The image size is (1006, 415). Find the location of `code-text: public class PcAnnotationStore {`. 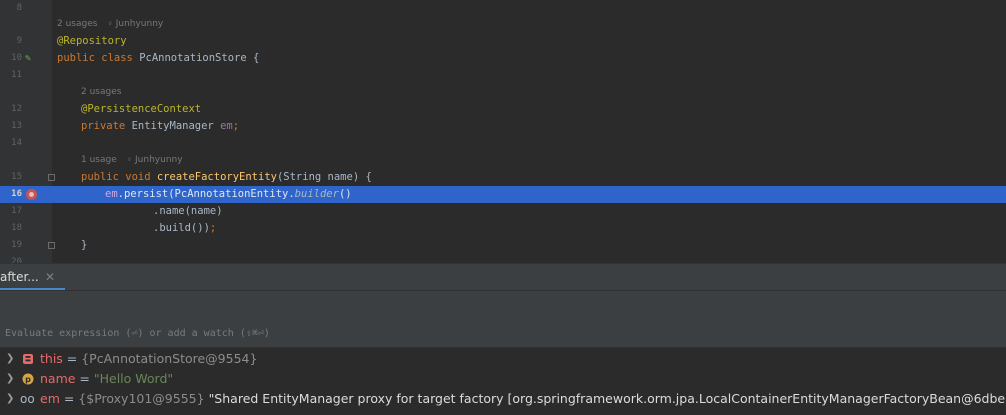

code-text: public class PcAnnotationStore { is located at coordinates (158, 58).